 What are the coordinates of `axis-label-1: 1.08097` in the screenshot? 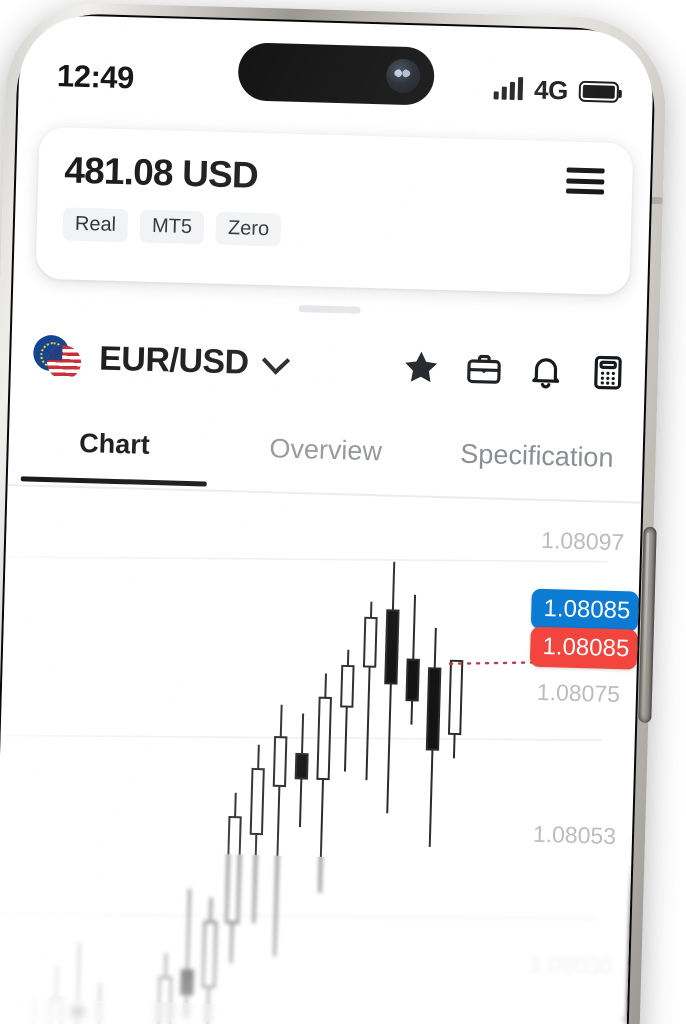 It's located at (582, 541).